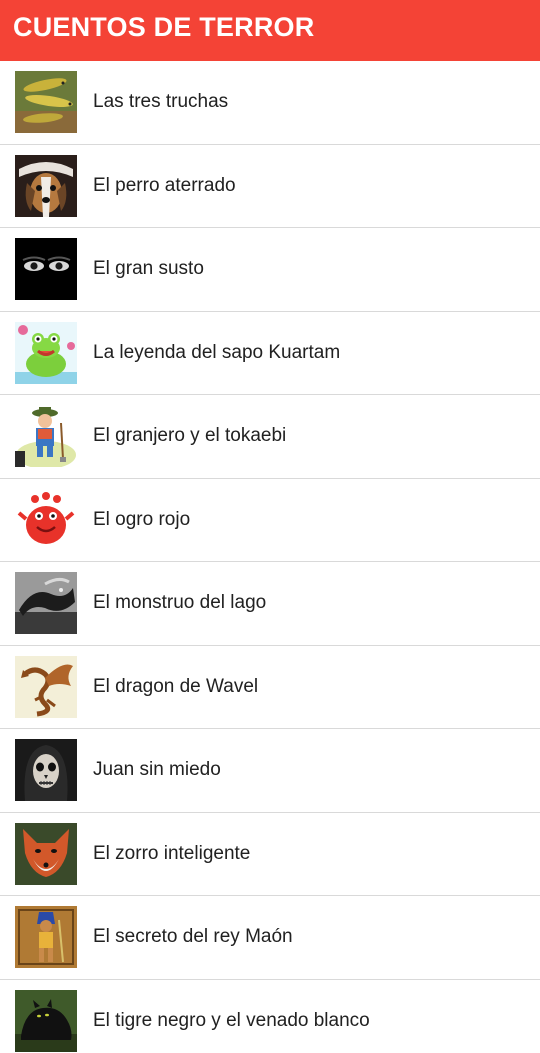 The height and width of the screenshot is (1053, 540). I want to click on story-title: La leyenda del sapo Kuartam, so click(217, 352).